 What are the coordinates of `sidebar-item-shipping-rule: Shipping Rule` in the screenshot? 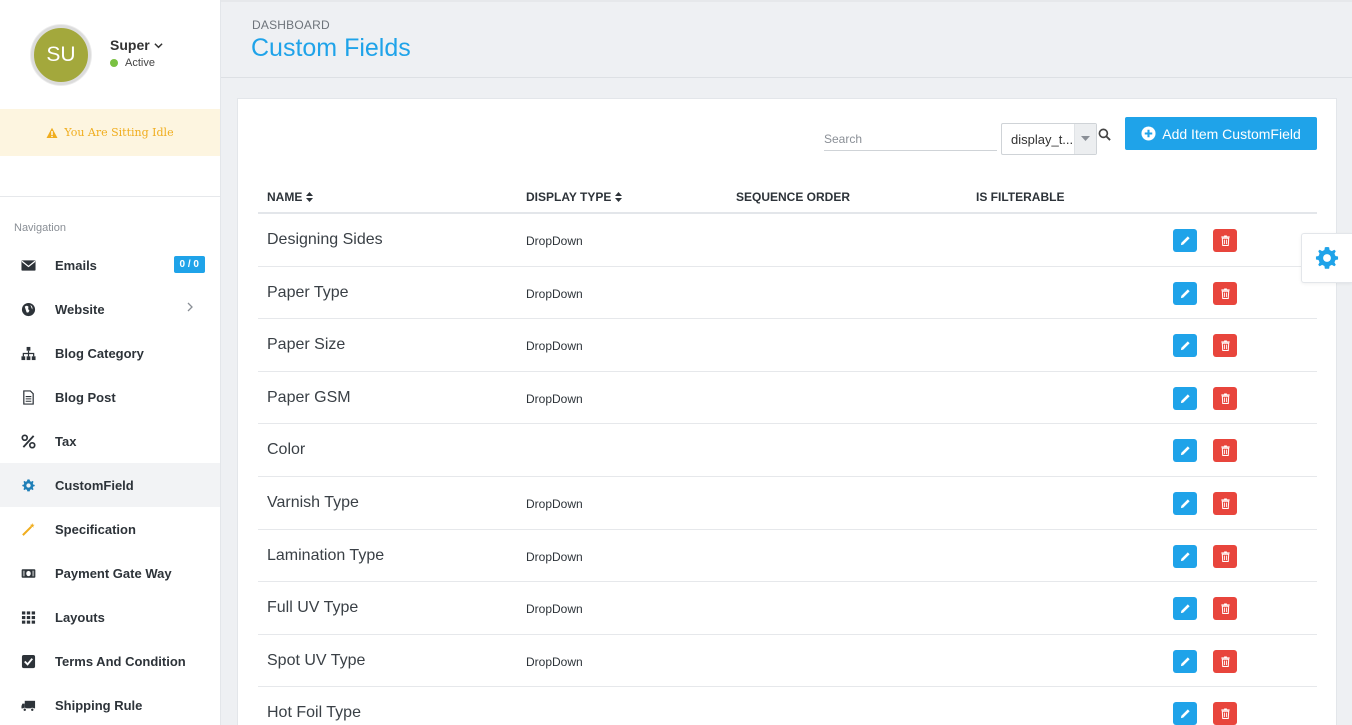 It's located at (110, 704).